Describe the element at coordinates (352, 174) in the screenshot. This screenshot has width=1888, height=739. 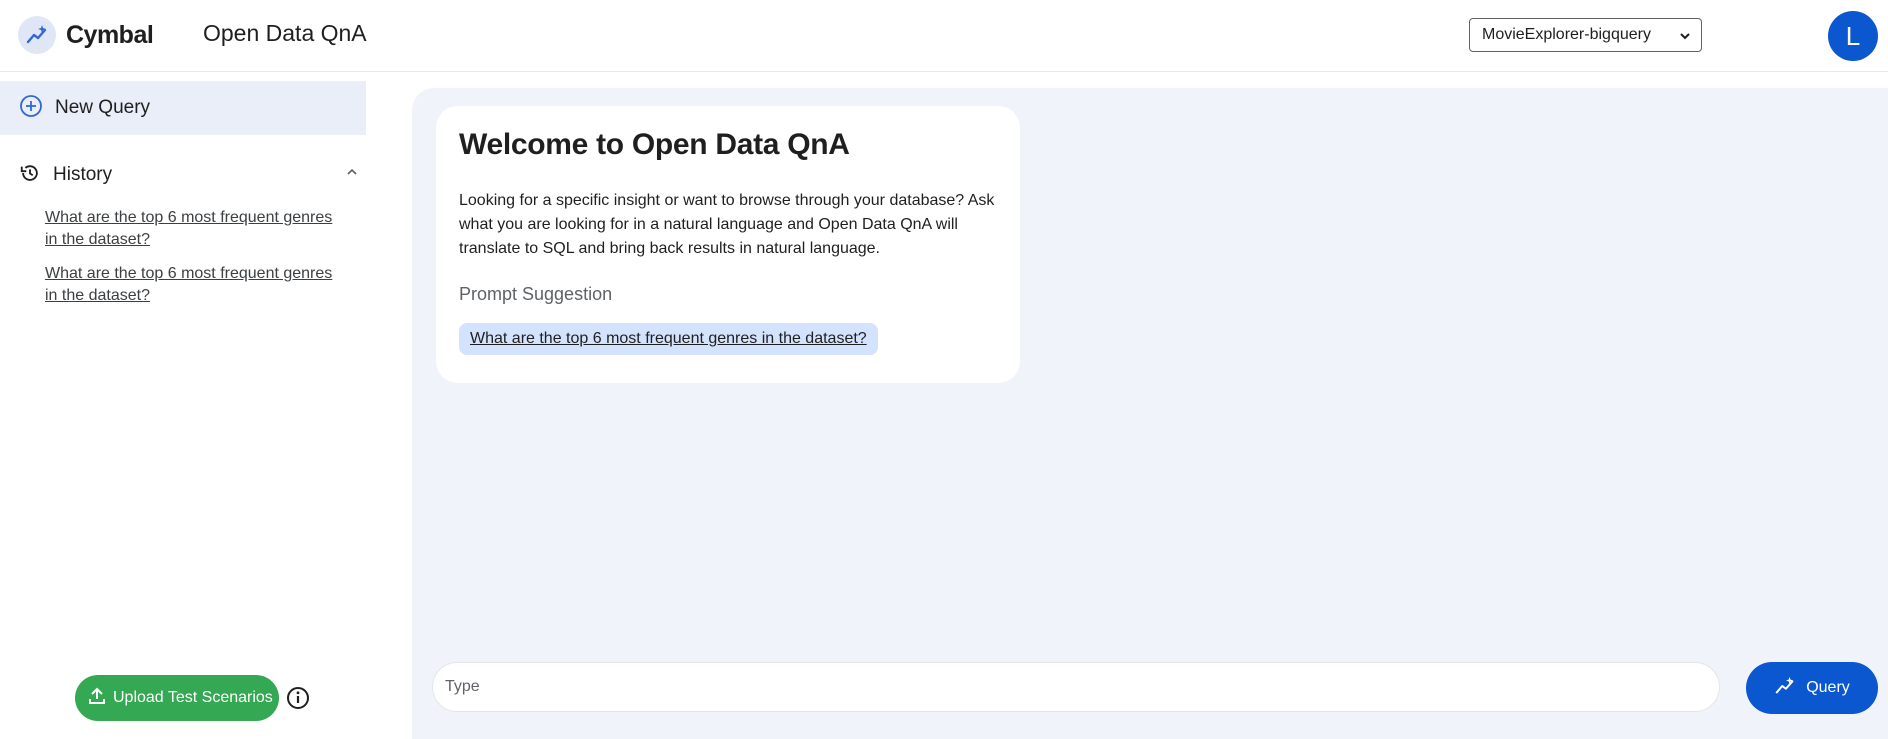
I see `chevron-up-icon` at that location.